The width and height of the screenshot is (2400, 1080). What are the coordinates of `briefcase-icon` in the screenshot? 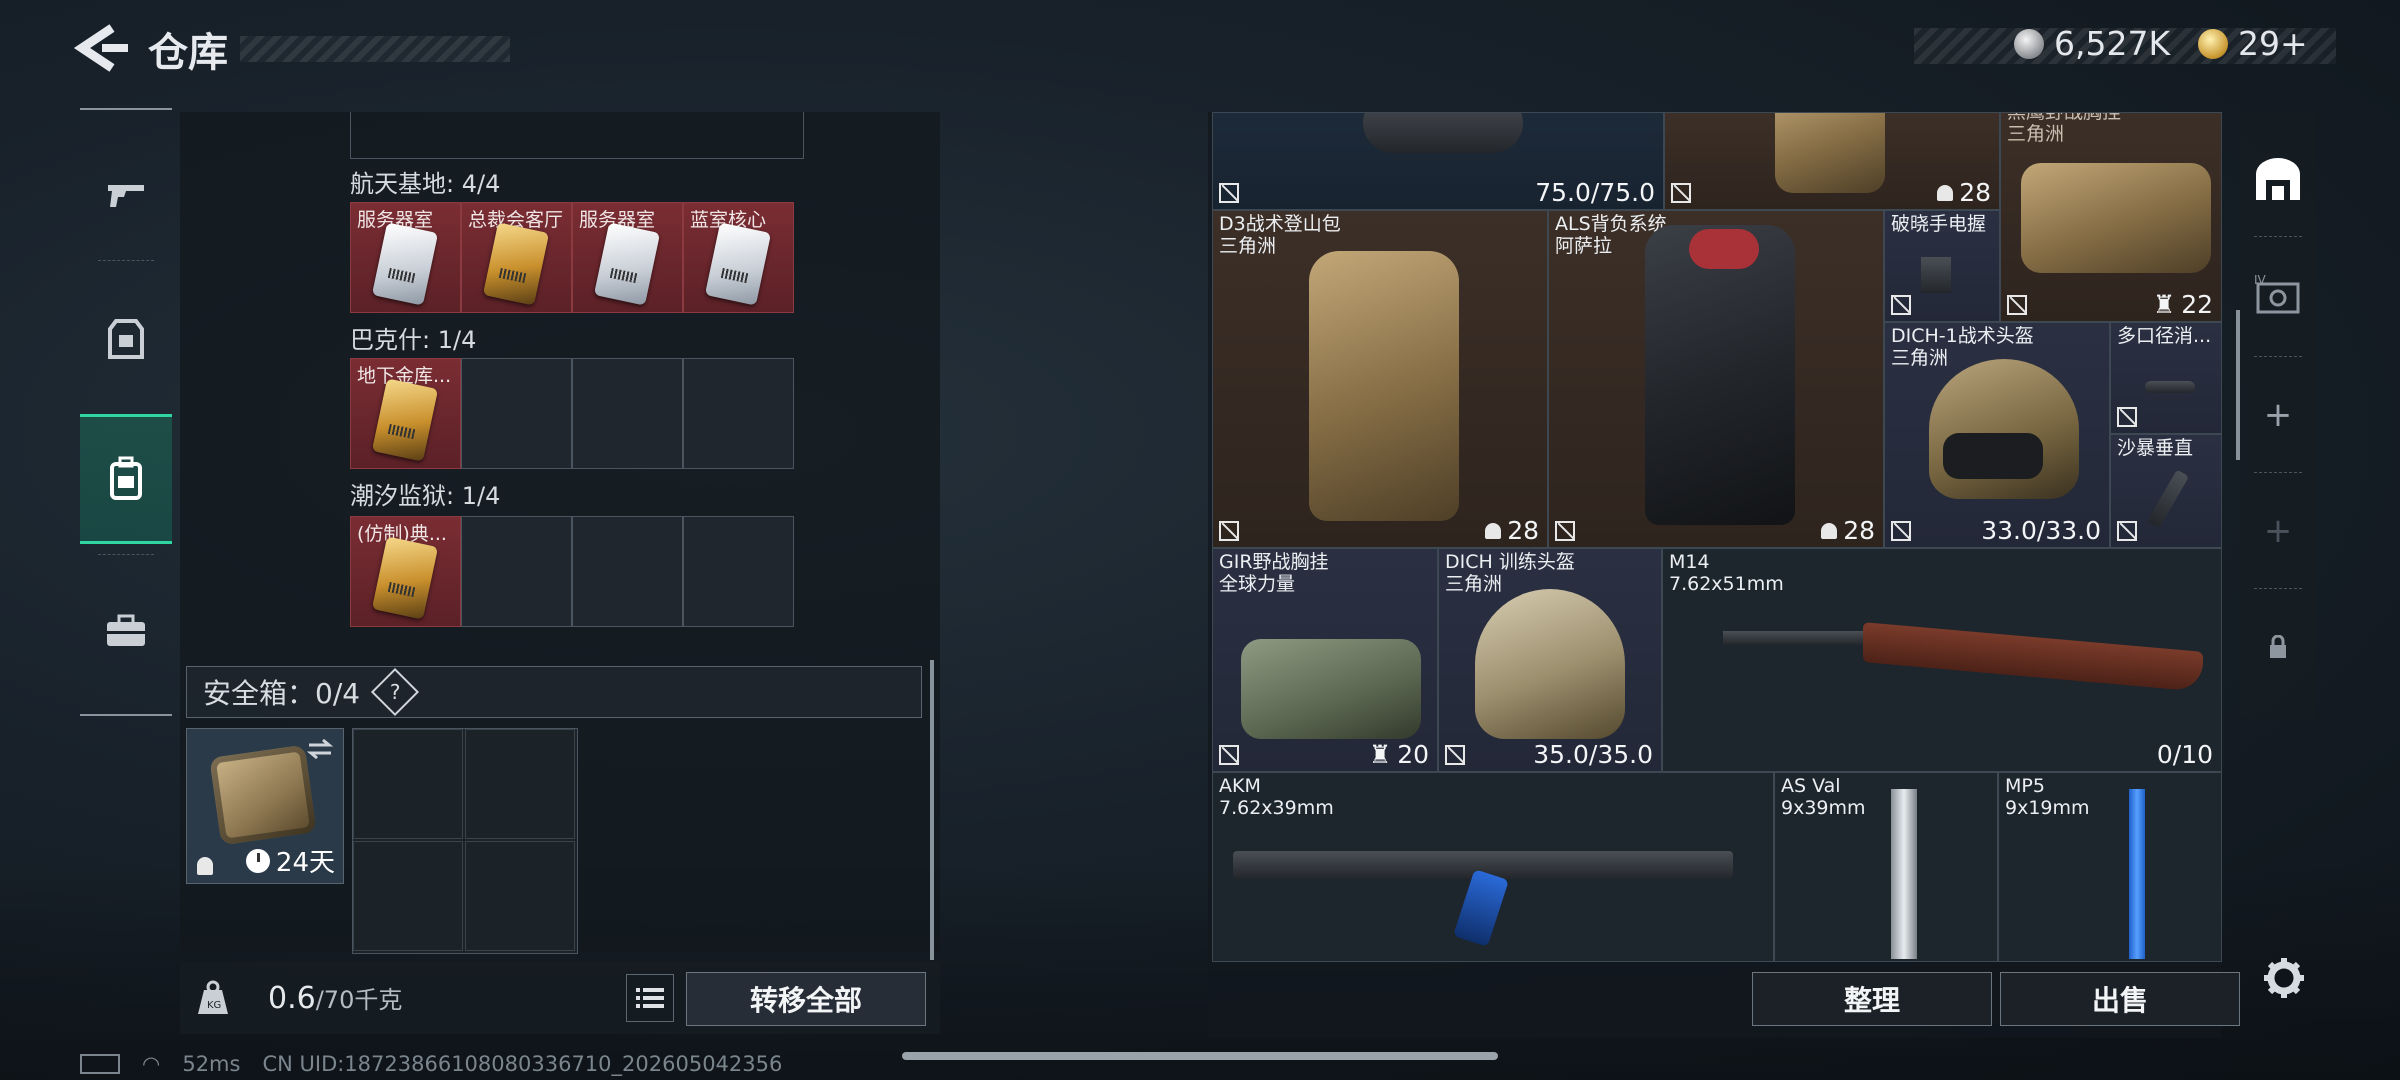 It's located at (126, 630).